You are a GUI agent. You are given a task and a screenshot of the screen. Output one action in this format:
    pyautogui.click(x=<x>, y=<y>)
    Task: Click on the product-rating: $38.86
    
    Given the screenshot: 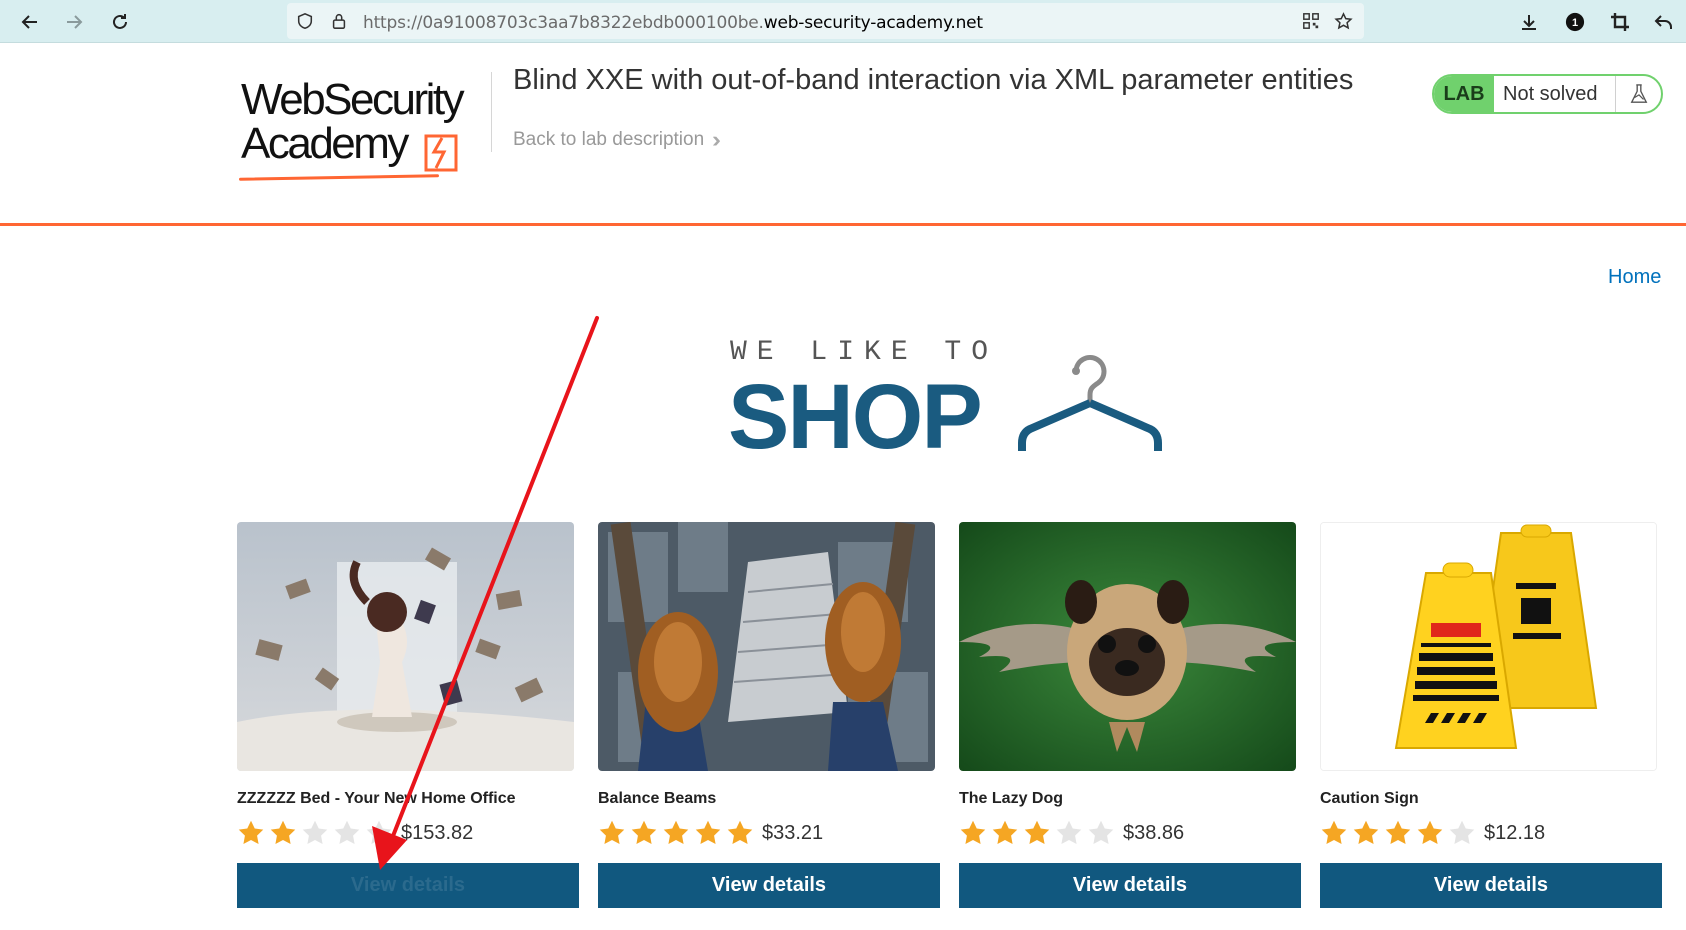 What is the action you would take?
    pyautogui.click(x=1071, y=833)
    